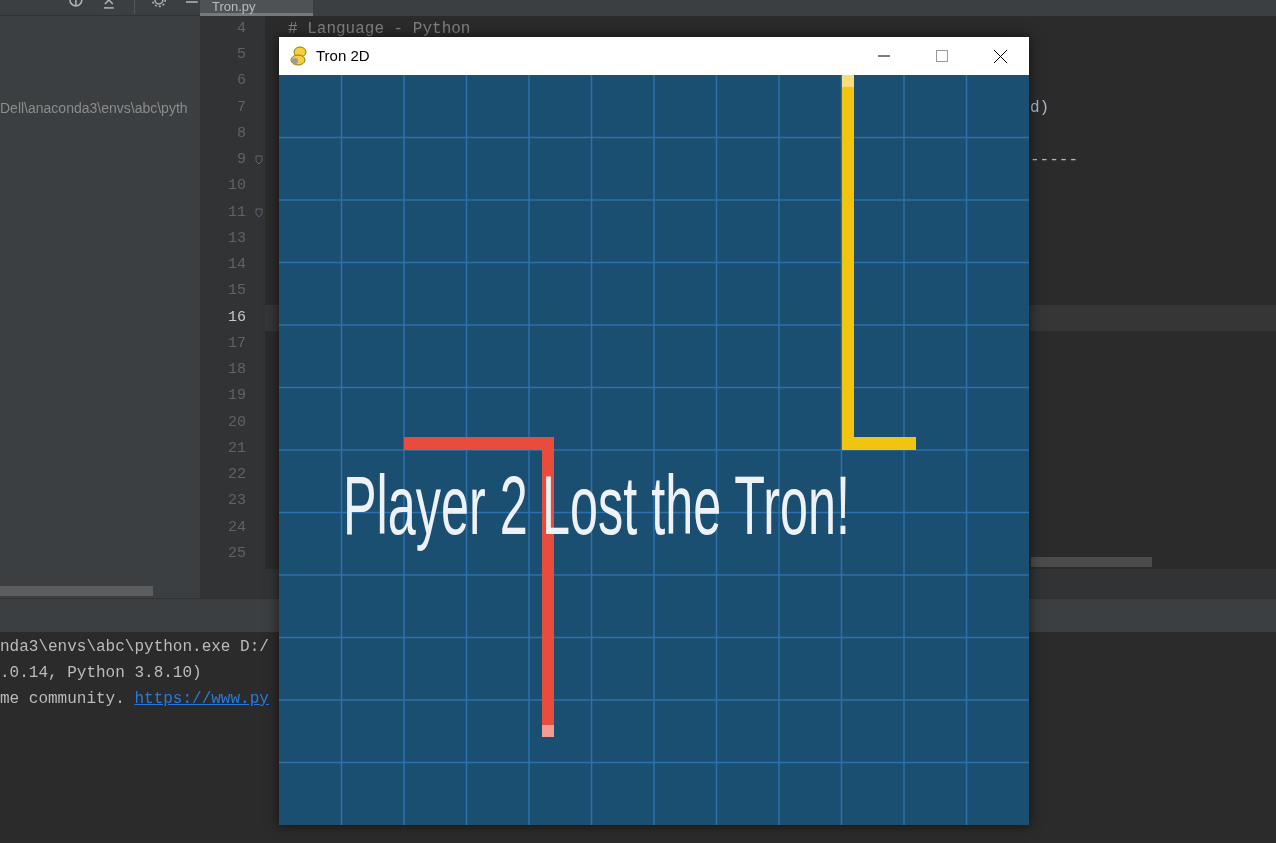 This screenshot has width=1276, height=843. What do you see at coordinates (884, 56) in the screenshot?
I see `minimize-icon` at bounding box center [884, 56].